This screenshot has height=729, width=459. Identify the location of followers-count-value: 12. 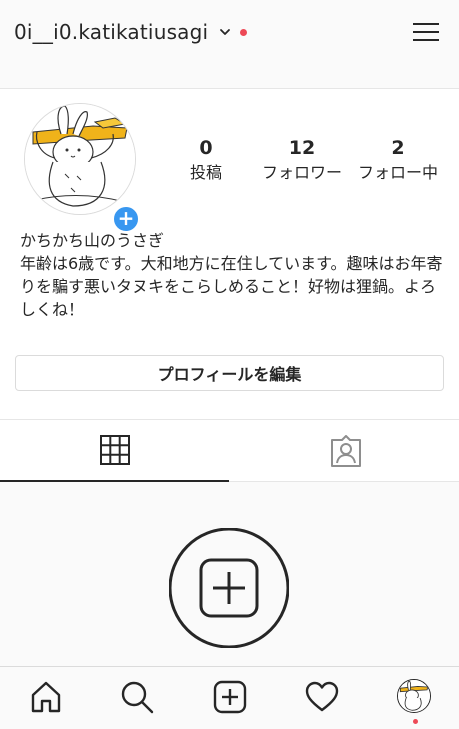
(302, 148).